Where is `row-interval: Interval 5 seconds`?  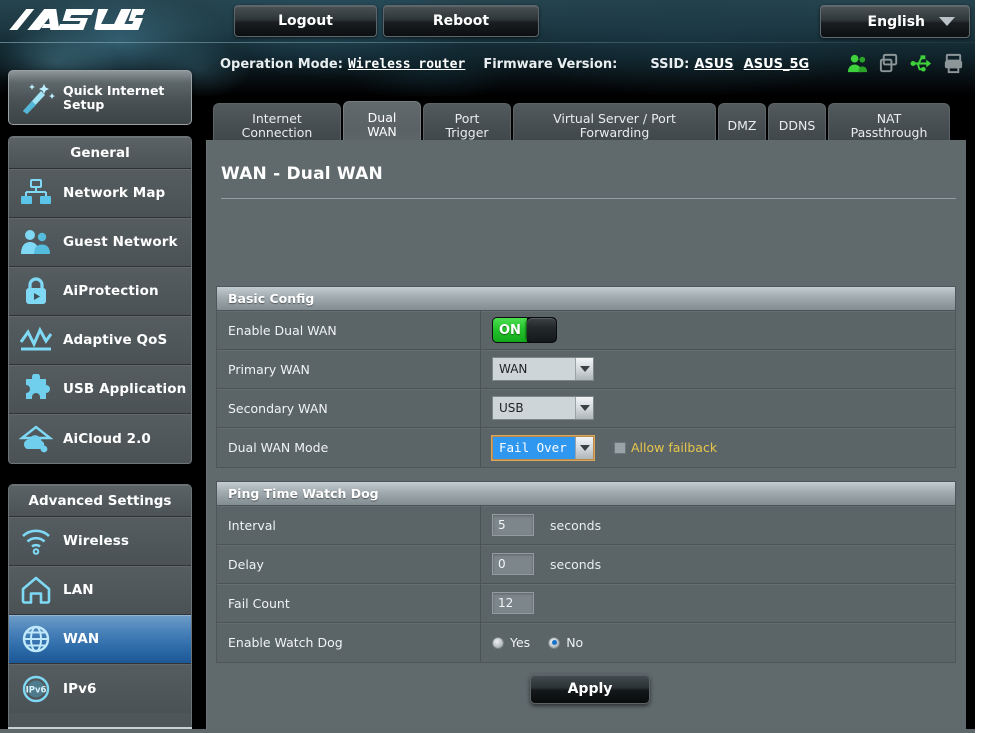
row-interval: Interval 5 seconds is located at coordinates (586, 525).